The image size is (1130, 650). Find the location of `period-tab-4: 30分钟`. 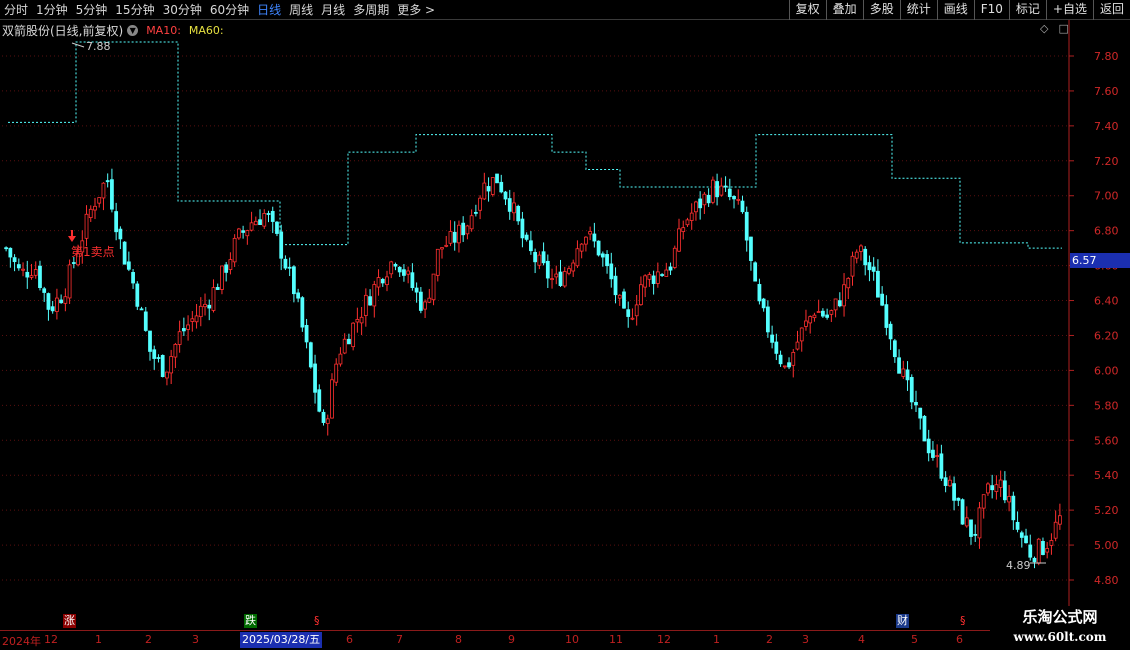

period-tab-4: 30分钟 is located at coordinates (182, 10).